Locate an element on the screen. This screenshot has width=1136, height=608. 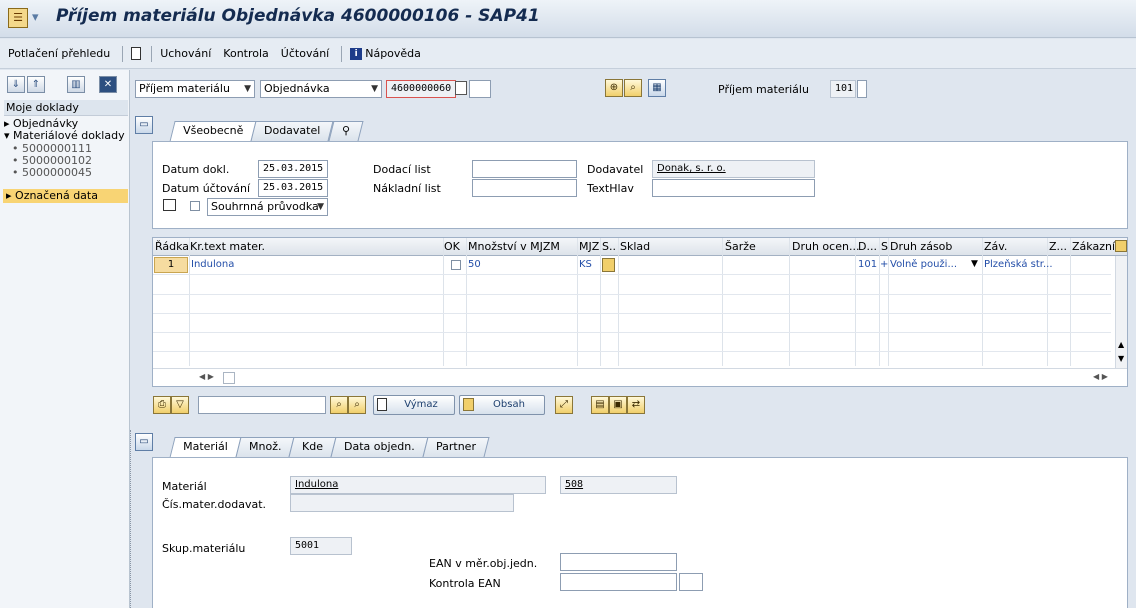
po-item-field is located at coordinates (480, 89).